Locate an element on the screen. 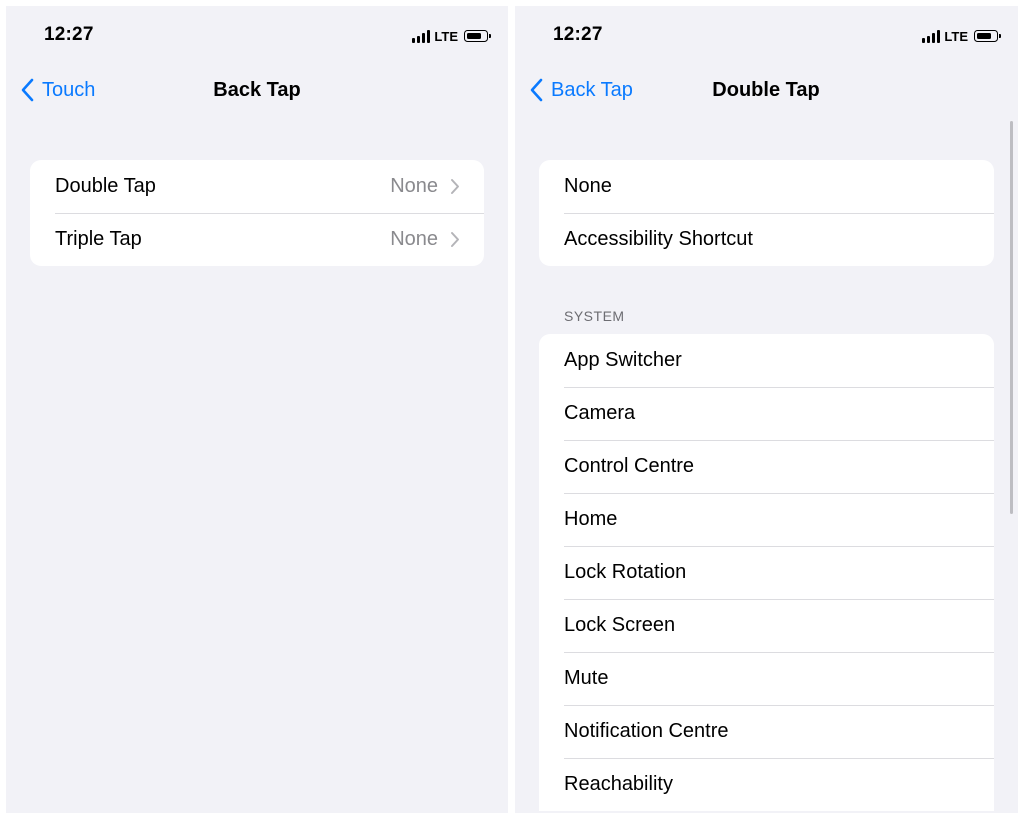  scrollbar is located at coordinates (1011, 317).